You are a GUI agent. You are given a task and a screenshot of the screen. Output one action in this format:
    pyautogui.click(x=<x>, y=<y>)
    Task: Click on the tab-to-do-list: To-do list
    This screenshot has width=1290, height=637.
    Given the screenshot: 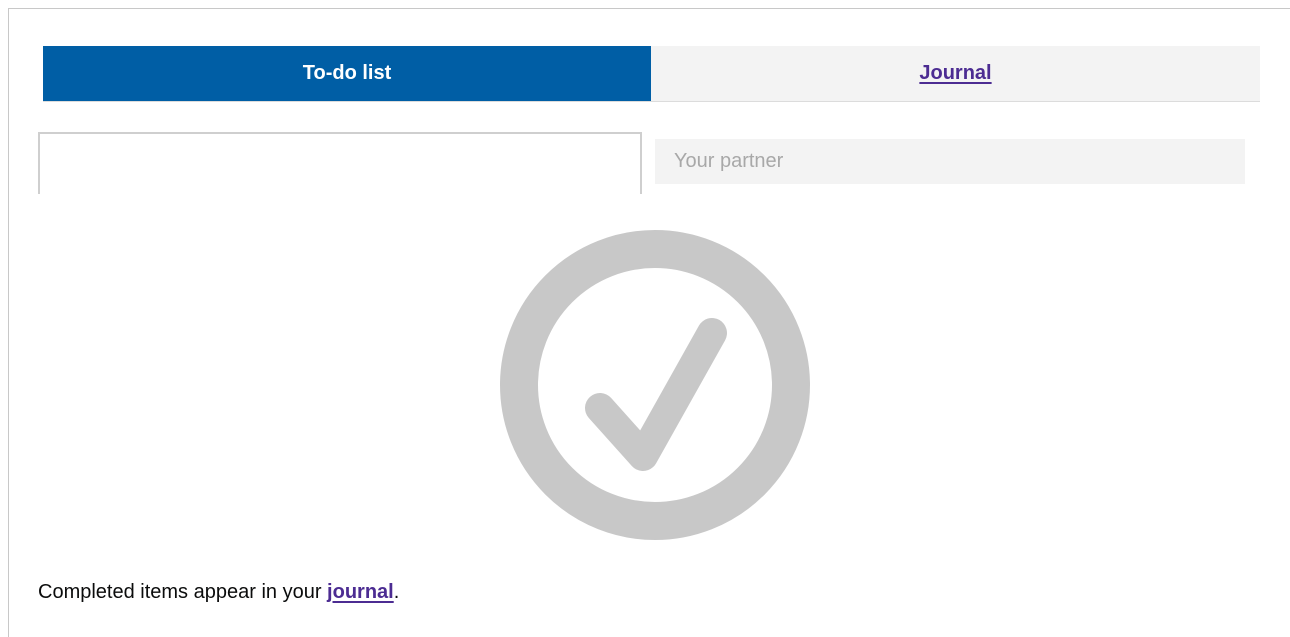 What is the action you would take?
    pyautogui.click(x=347, y=73)
    